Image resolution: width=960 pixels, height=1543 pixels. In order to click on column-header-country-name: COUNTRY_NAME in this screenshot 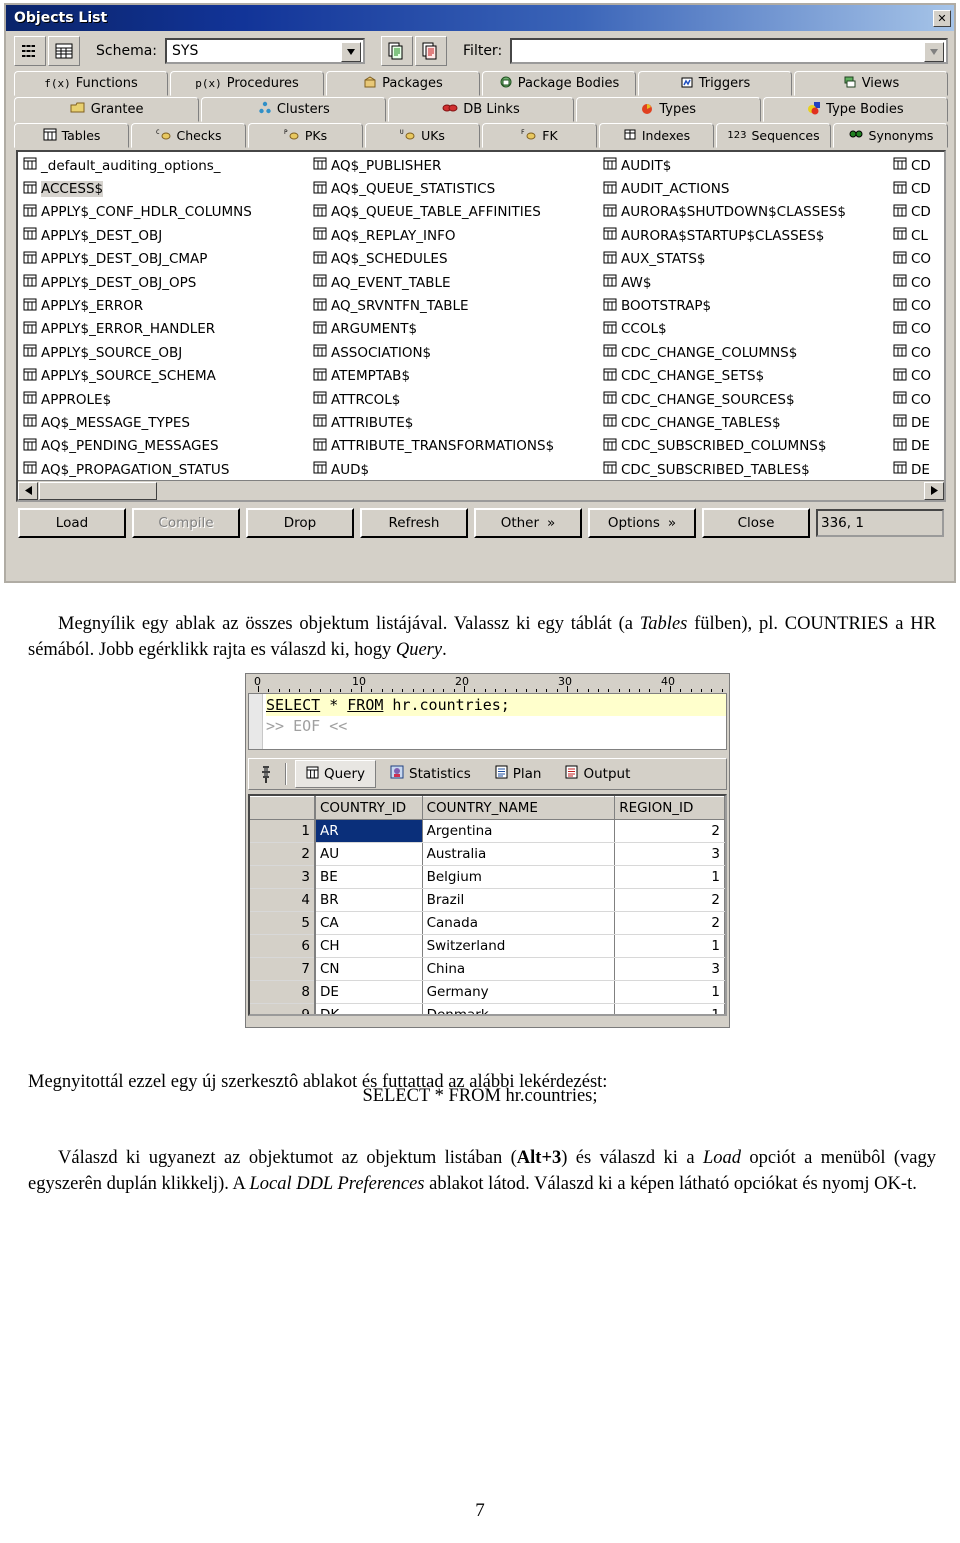, I will do `click(519, 808)`.